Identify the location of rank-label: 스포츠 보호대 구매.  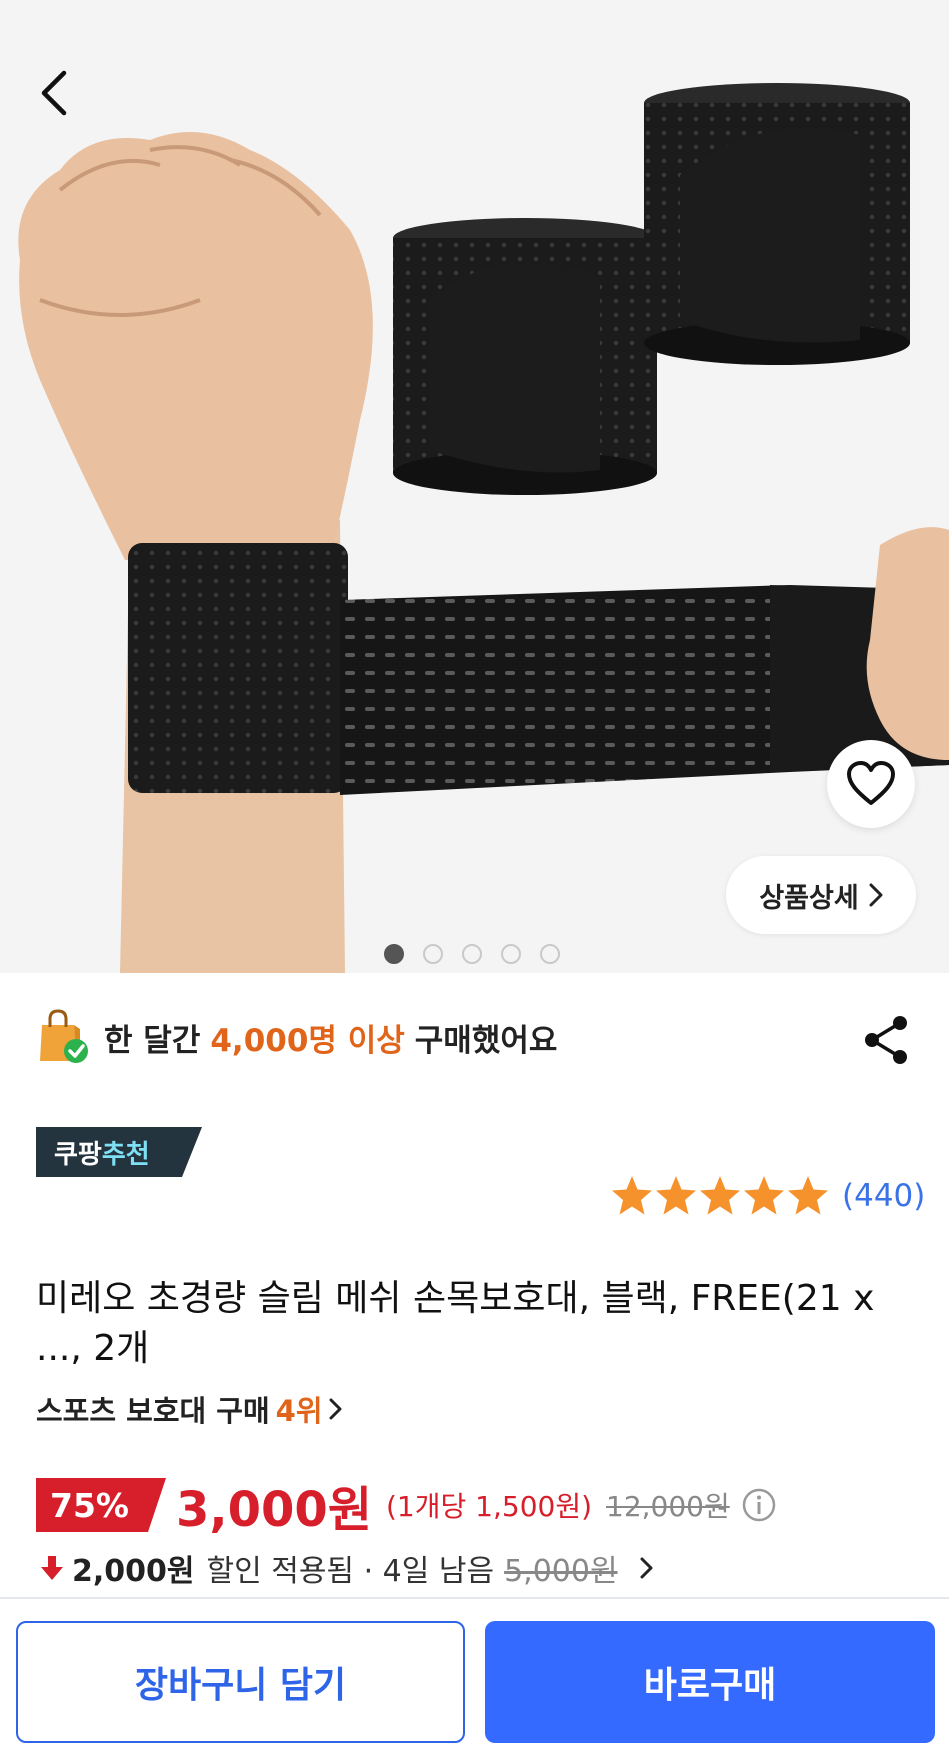
(153, 1411).